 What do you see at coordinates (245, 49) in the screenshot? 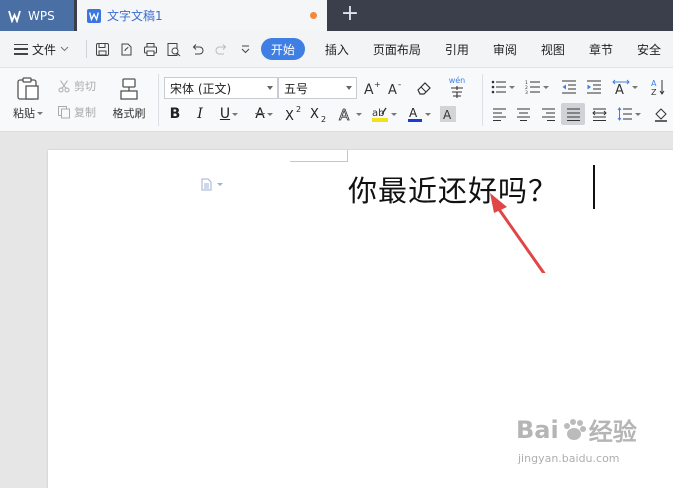
I see `quick-access-more-button` at bounding box center [245, 49].